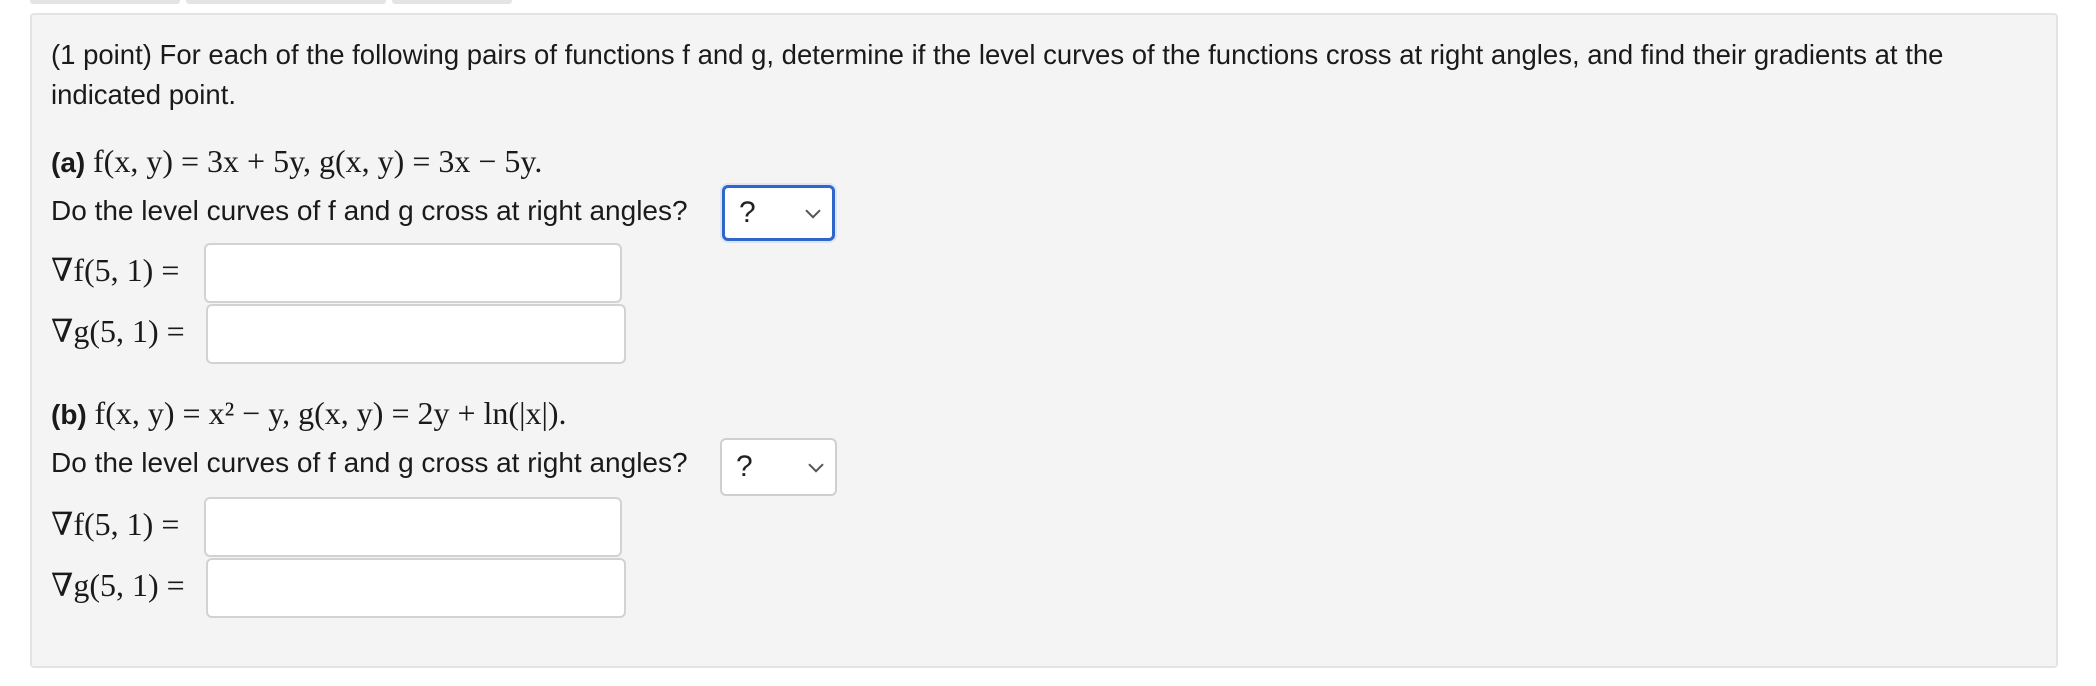 The height and width of the screenshot is (686, 2096). I want to click on part-a-grad-f-input, so click(413, 273).